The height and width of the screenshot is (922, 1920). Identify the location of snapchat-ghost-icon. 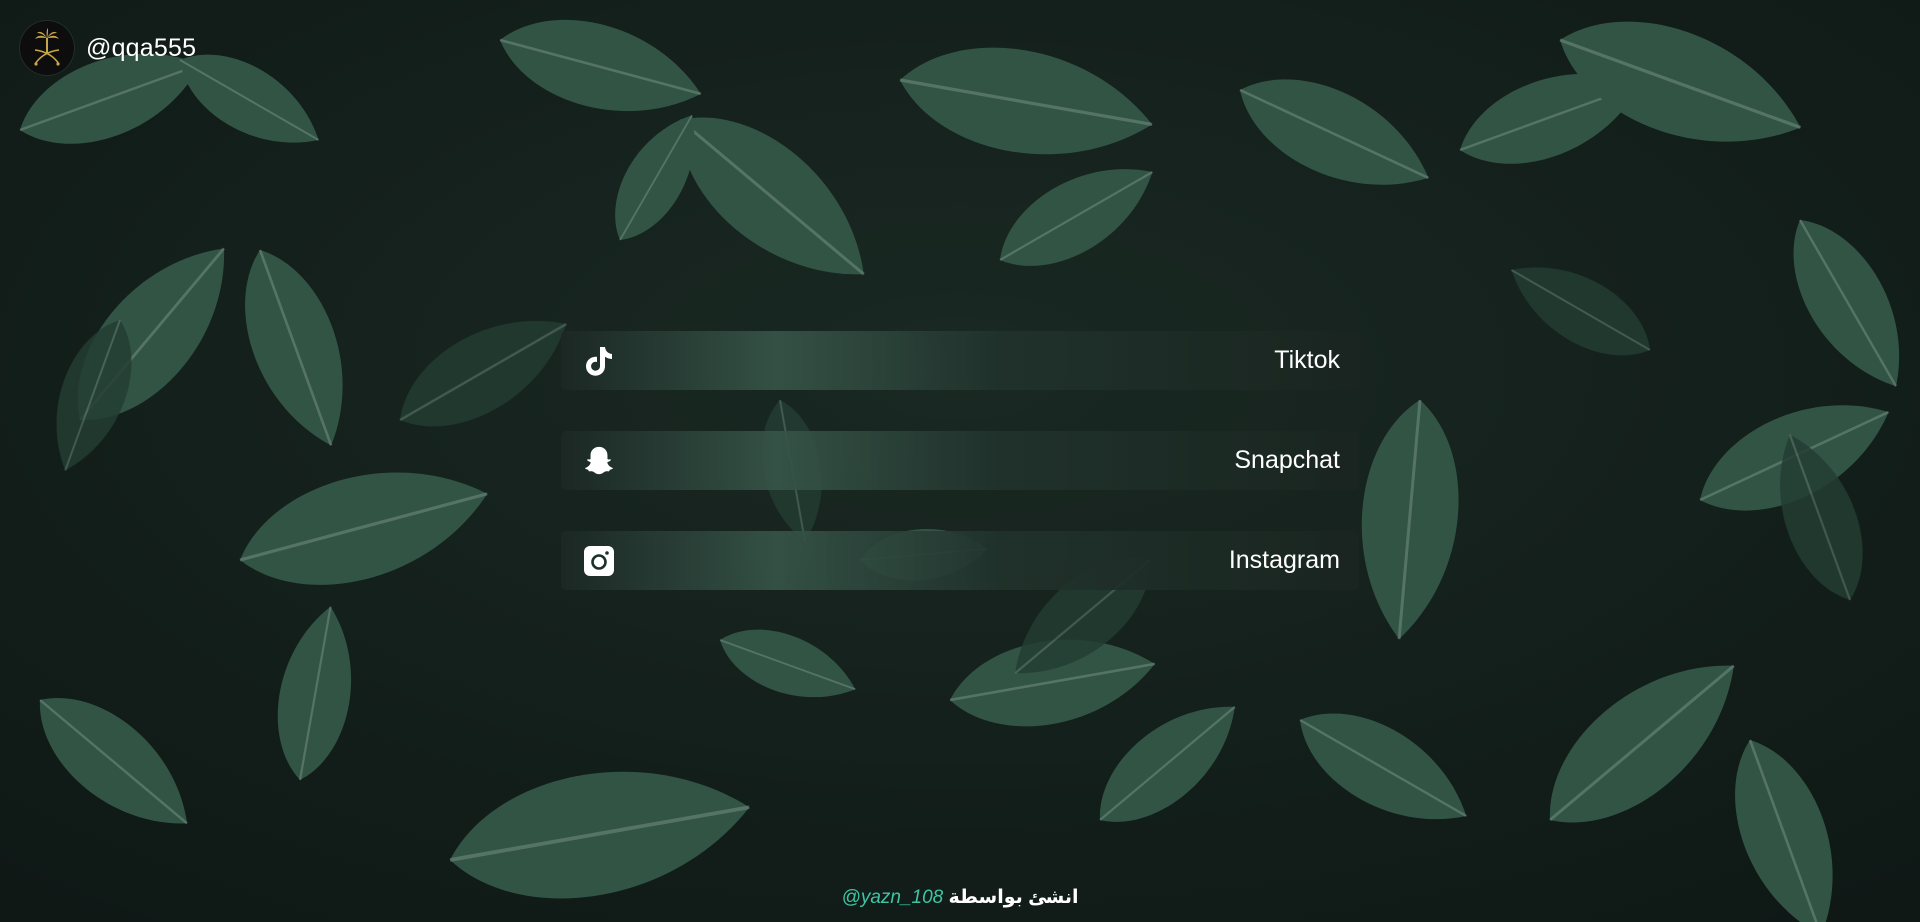
(599, 461).